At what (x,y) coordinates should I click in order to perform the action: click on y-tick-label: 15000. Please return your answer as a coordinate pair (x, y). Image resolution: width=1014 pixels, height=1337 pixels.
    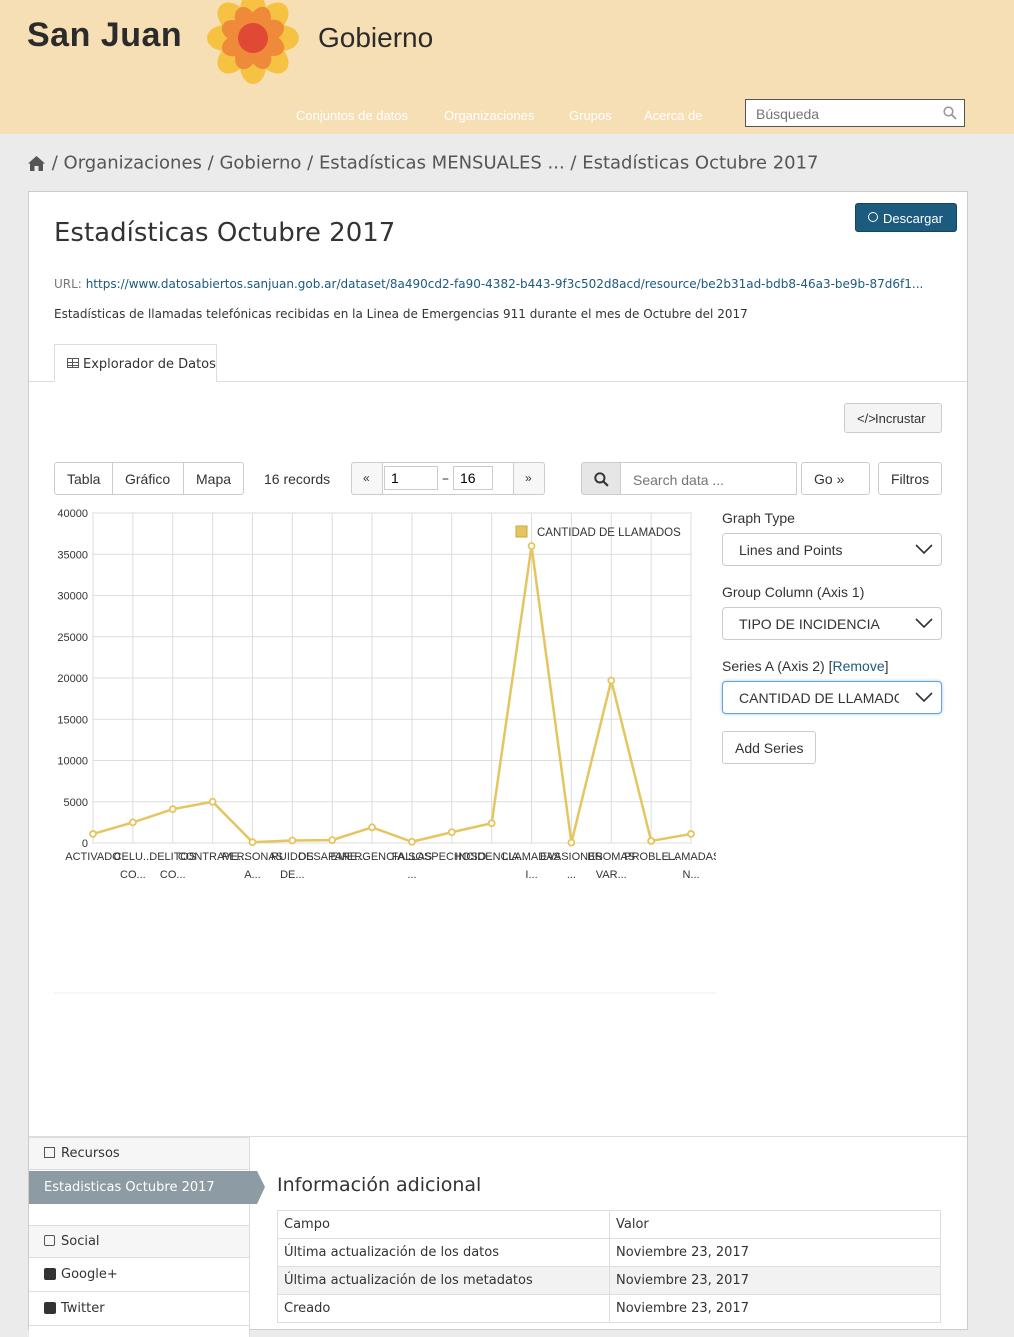
    Looking at the image, I should click on (72, 720).